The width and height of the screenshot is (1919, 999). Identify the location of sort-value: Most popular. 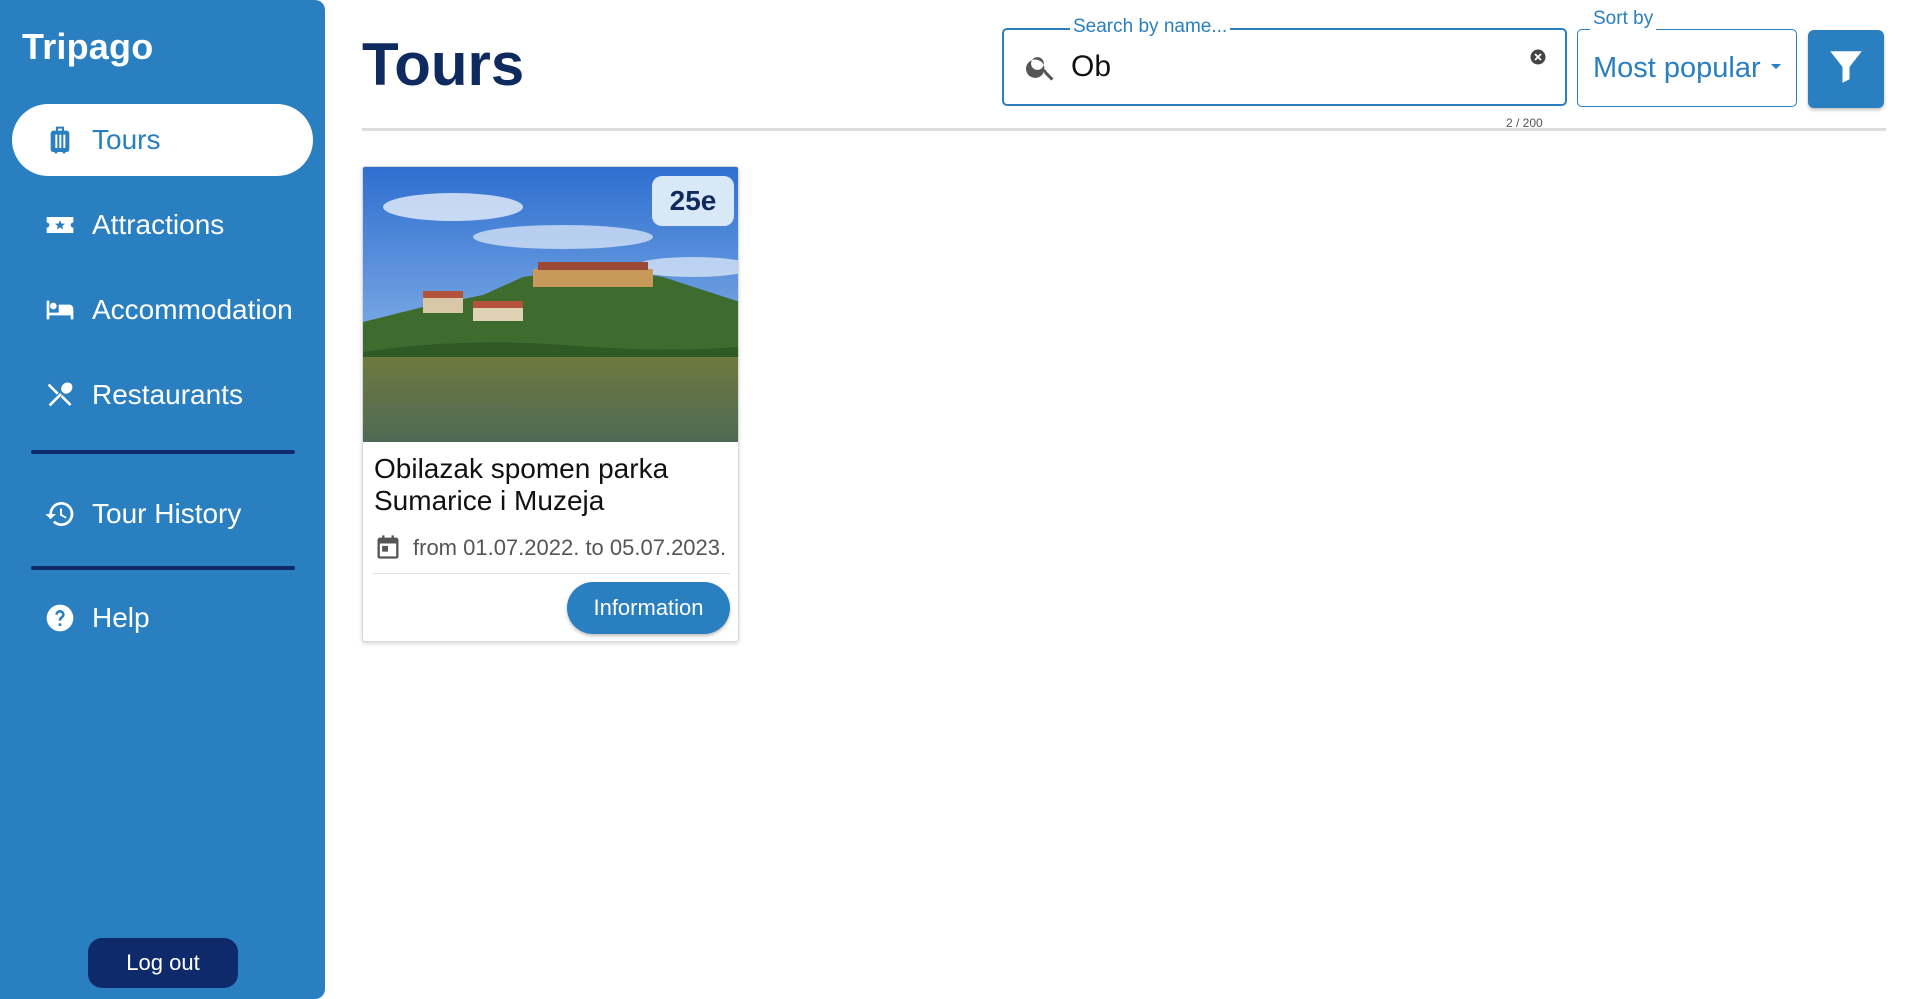
(1677, 68).